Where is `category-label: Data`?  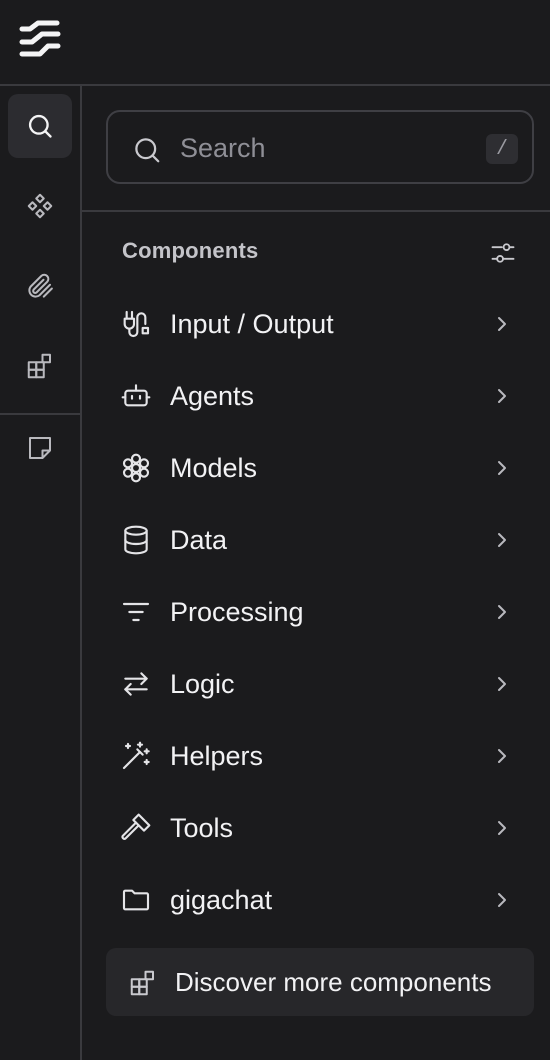 category-label: Data is located at coordinates (199, 540).